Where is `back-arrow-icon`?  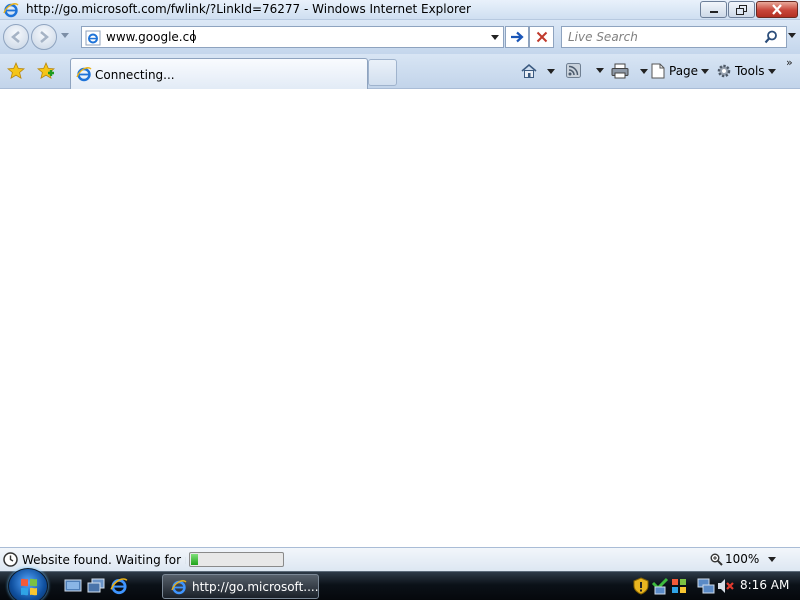 back-arrow-icon is located at coordinates (15, 37).